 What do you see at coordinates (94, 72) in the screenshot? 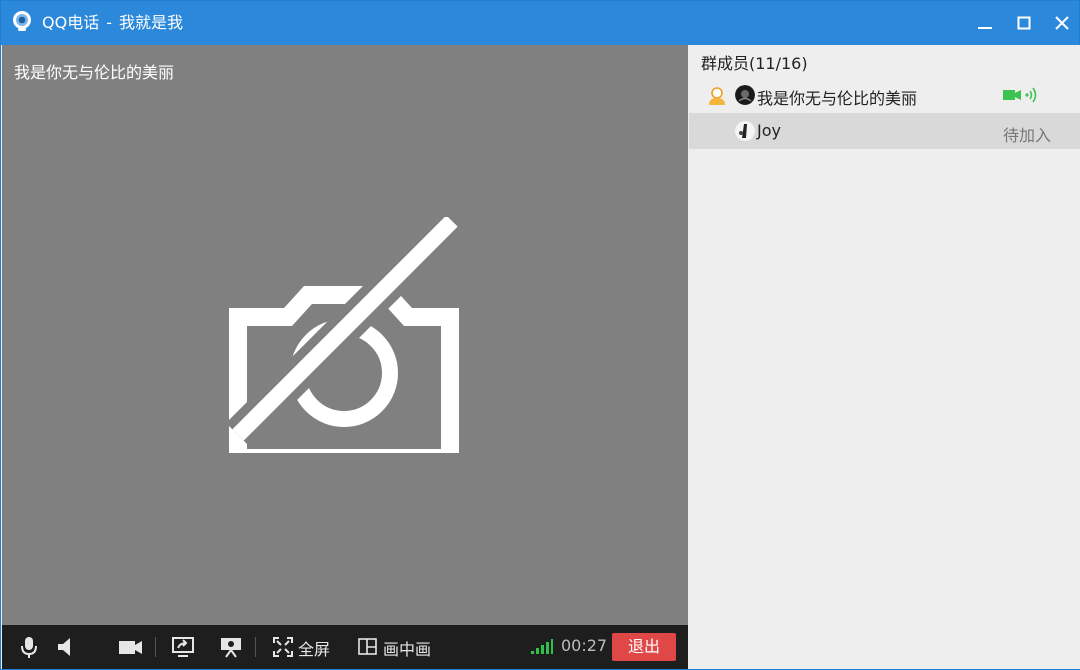
I see `video-participant-name: 我是你无与伦比的美丽` at bounding box center [94, 72].